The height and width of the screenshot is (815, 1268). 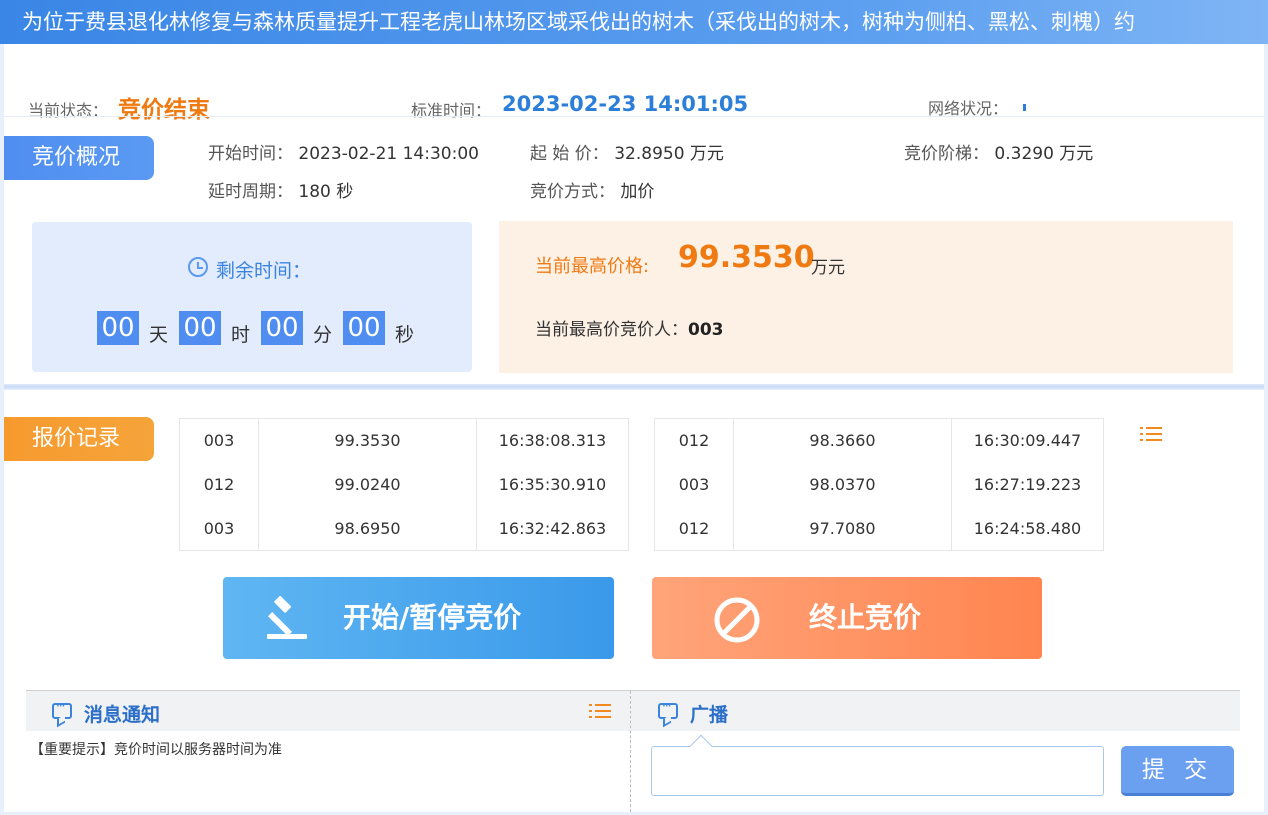 What do you see at coordinates (367, 528) in the screenshot?
I see `record-price: 98.6950` at bounding box center [367, 528].